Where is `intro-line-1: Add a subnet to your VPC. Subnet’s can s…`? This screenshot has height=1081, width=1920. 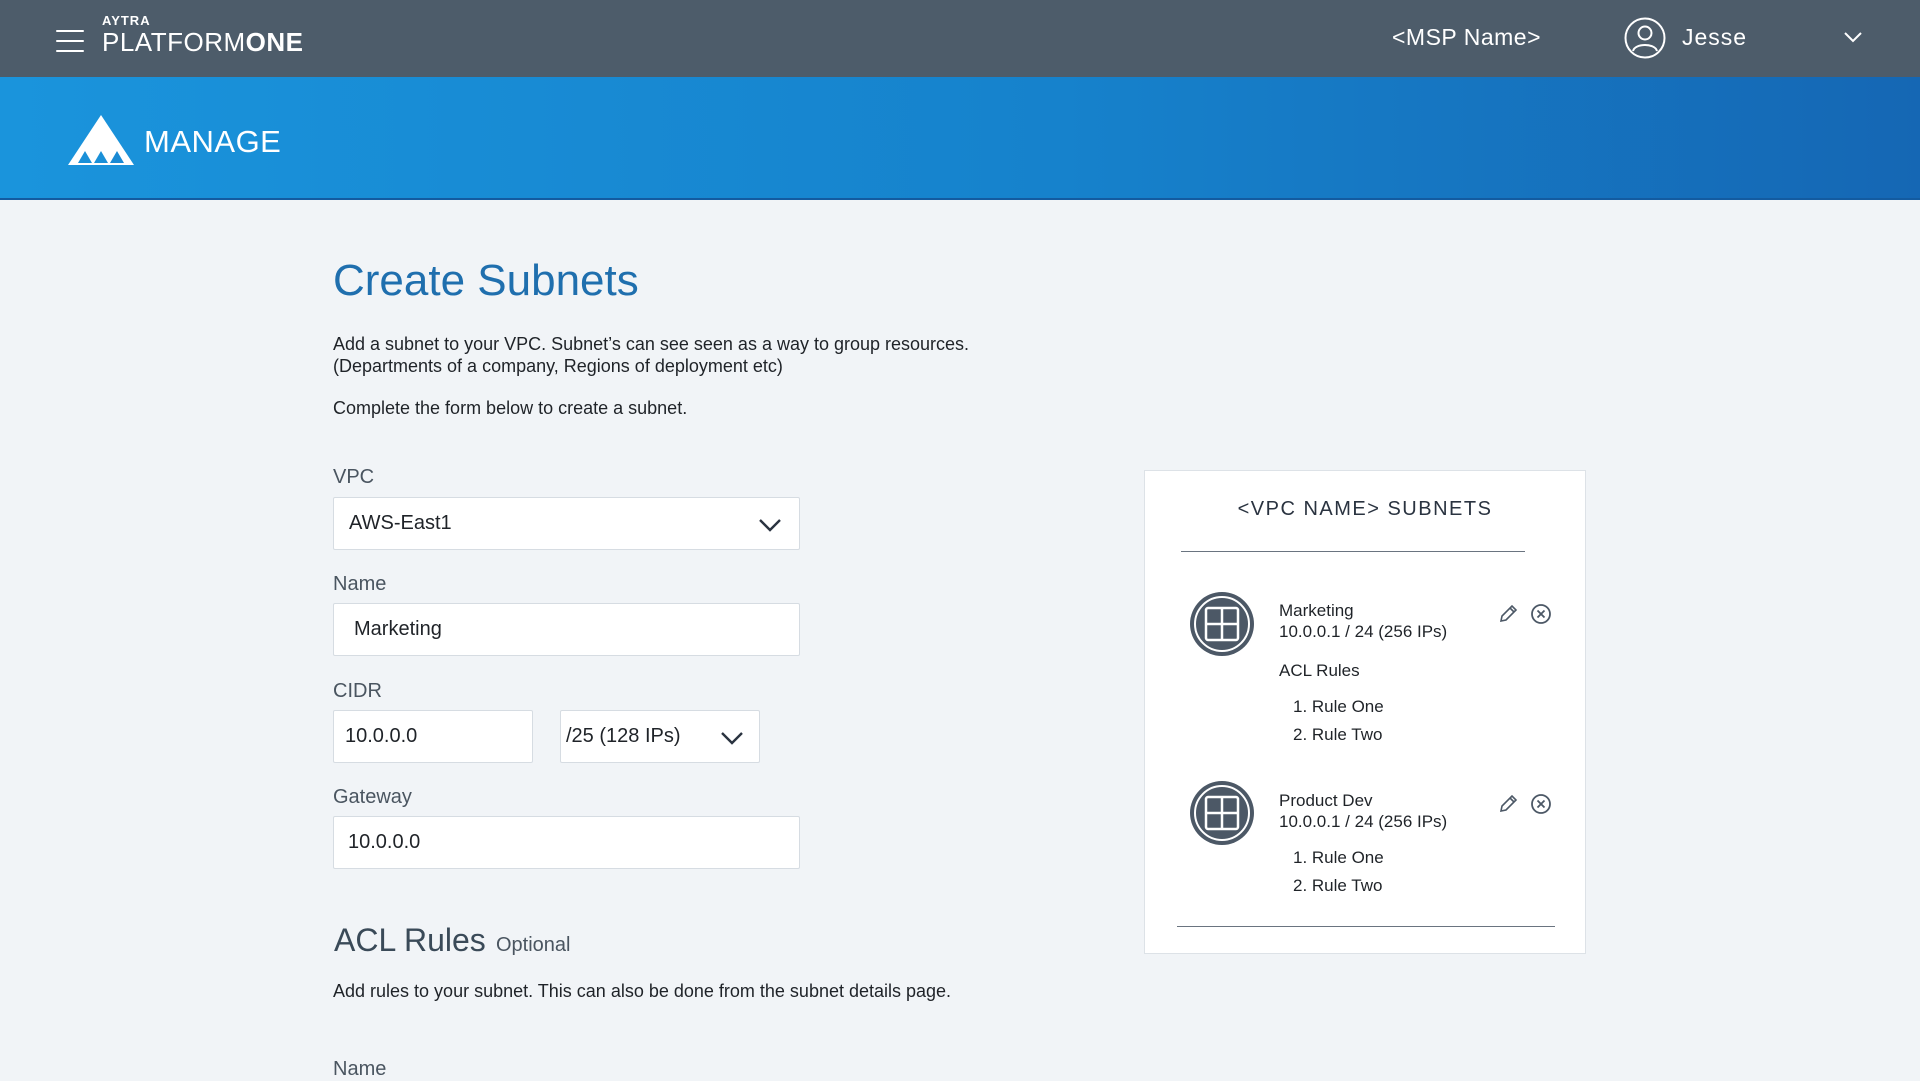
intro-line-1: Add a subnet to your VPC. Subnet’s can s… is located at coordinates (651, 344).